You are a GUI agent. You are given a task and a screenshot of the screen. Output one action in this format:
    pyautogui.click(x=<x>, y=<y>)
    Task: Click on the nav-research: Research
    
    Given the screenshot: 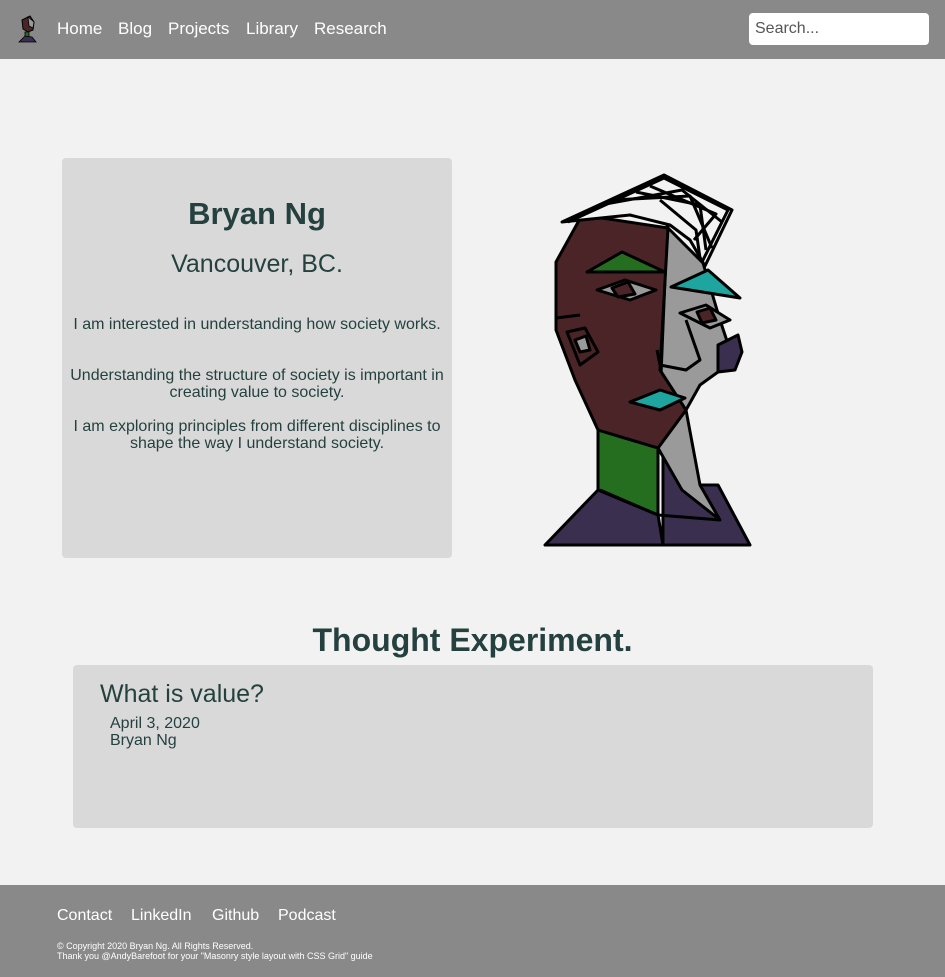 What is the action you would take?
    pyautogui.click(x=350, y=29)
    